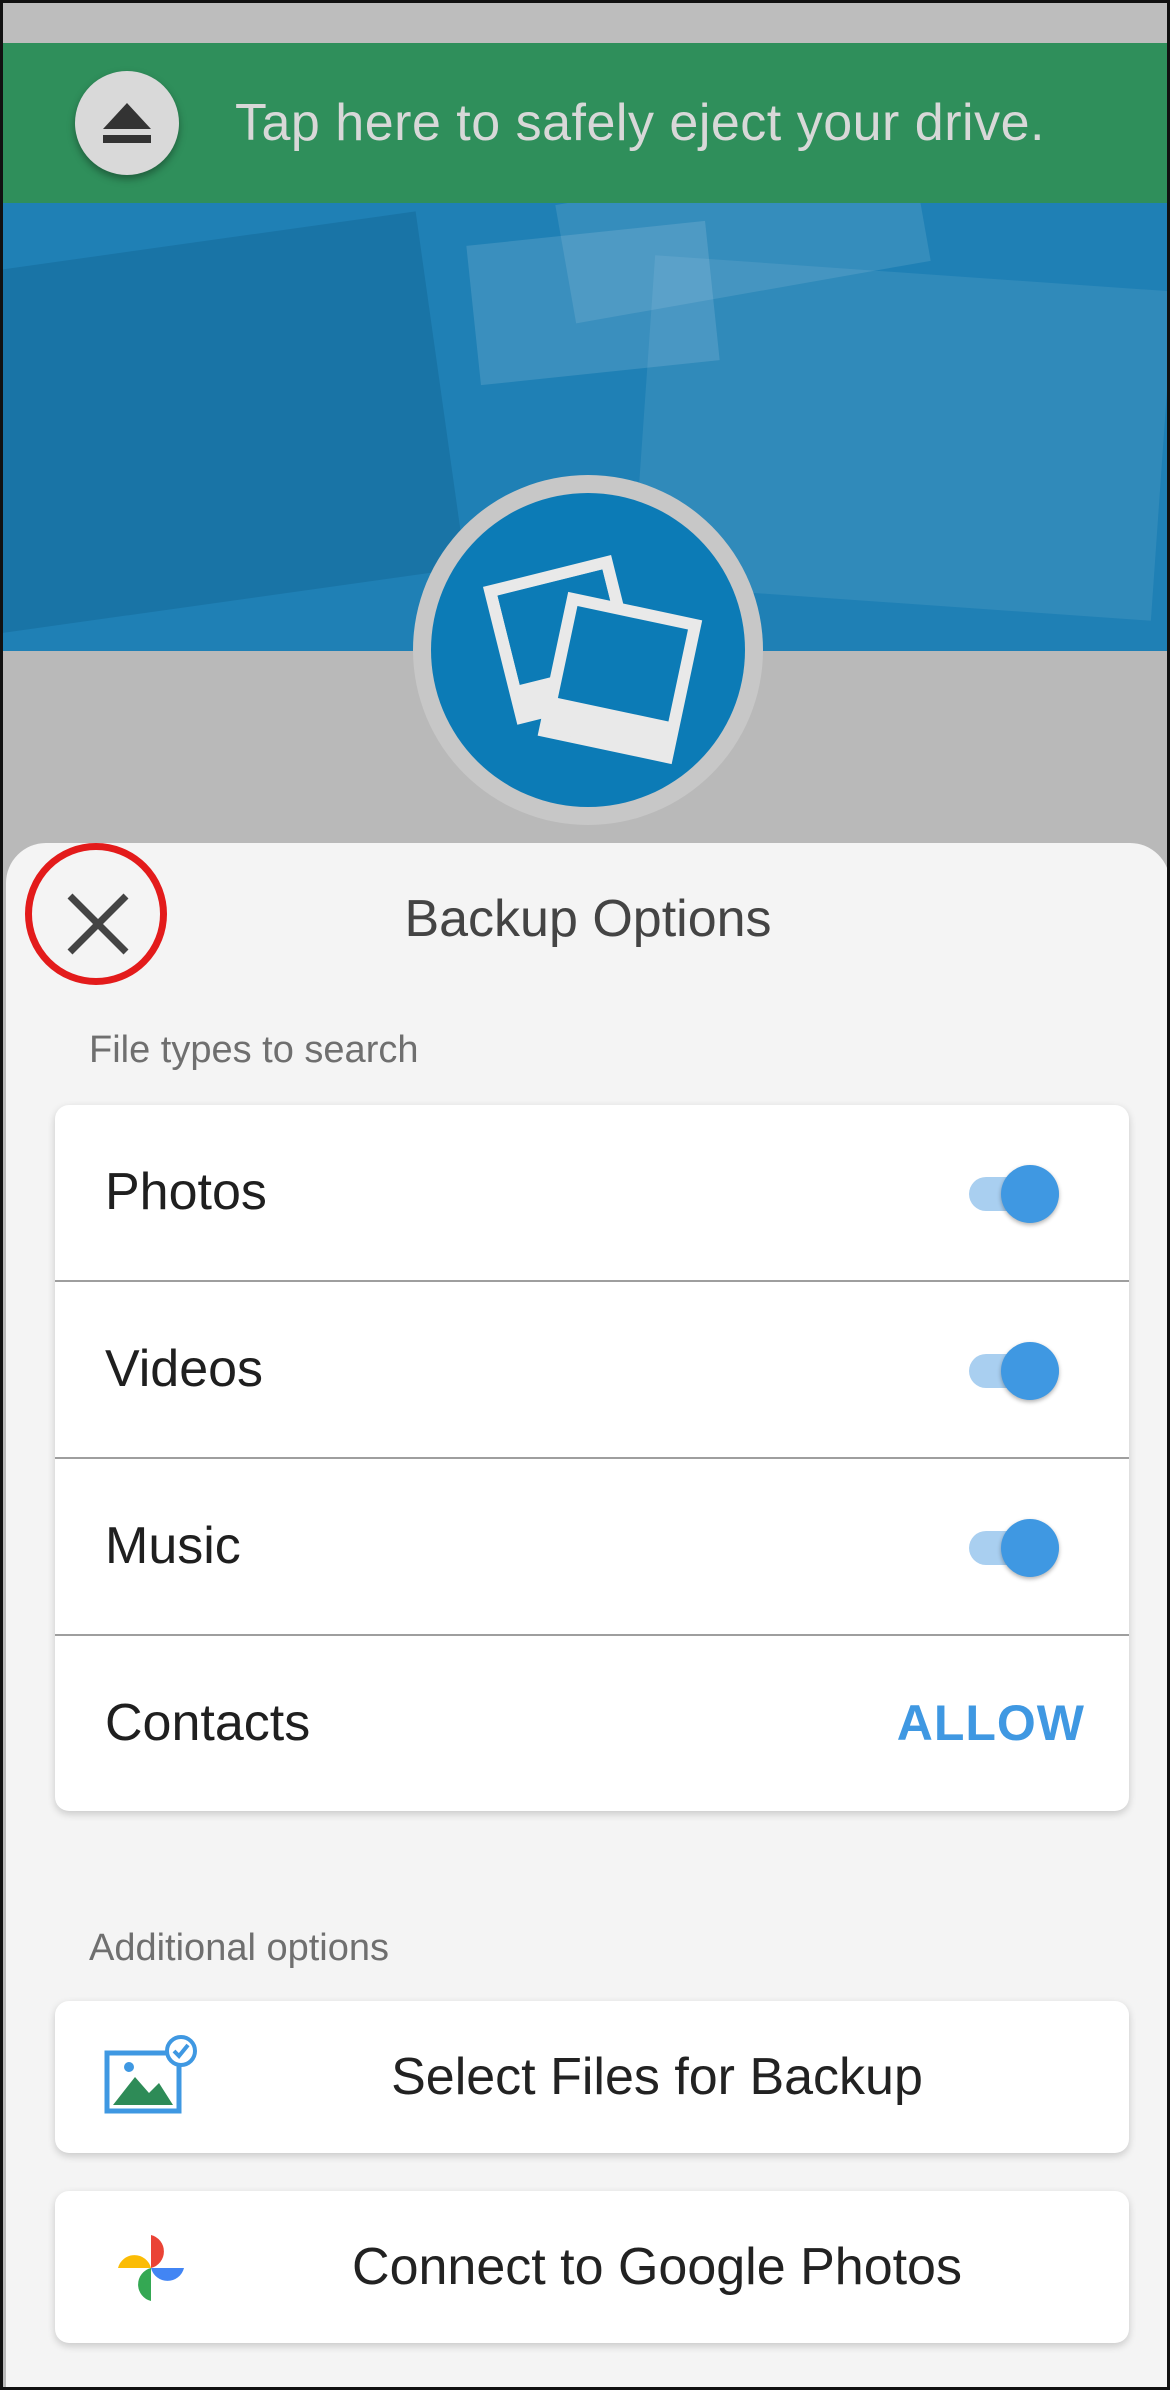  Describe the element at coordinates (173, 1546) in the screenshot. I see `file-type-label: Music` at that location.